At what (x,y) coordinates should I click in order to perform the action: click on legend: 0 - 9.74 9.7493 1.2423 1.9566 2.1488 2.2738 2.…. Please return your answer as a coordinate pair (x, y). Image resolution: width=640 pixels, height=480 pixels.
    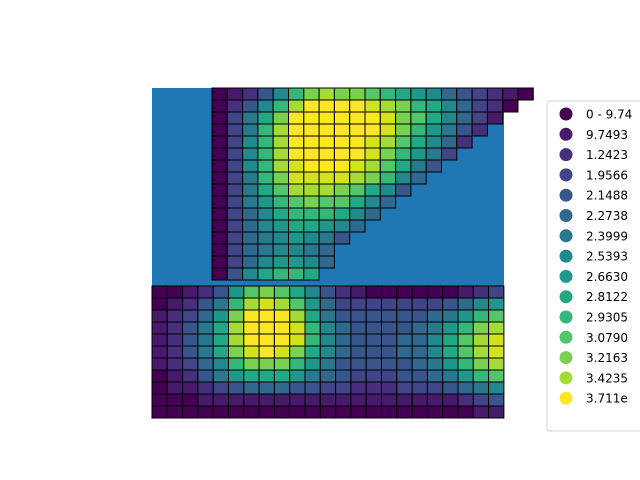
    Looking at the image, I should click on (593, 266).